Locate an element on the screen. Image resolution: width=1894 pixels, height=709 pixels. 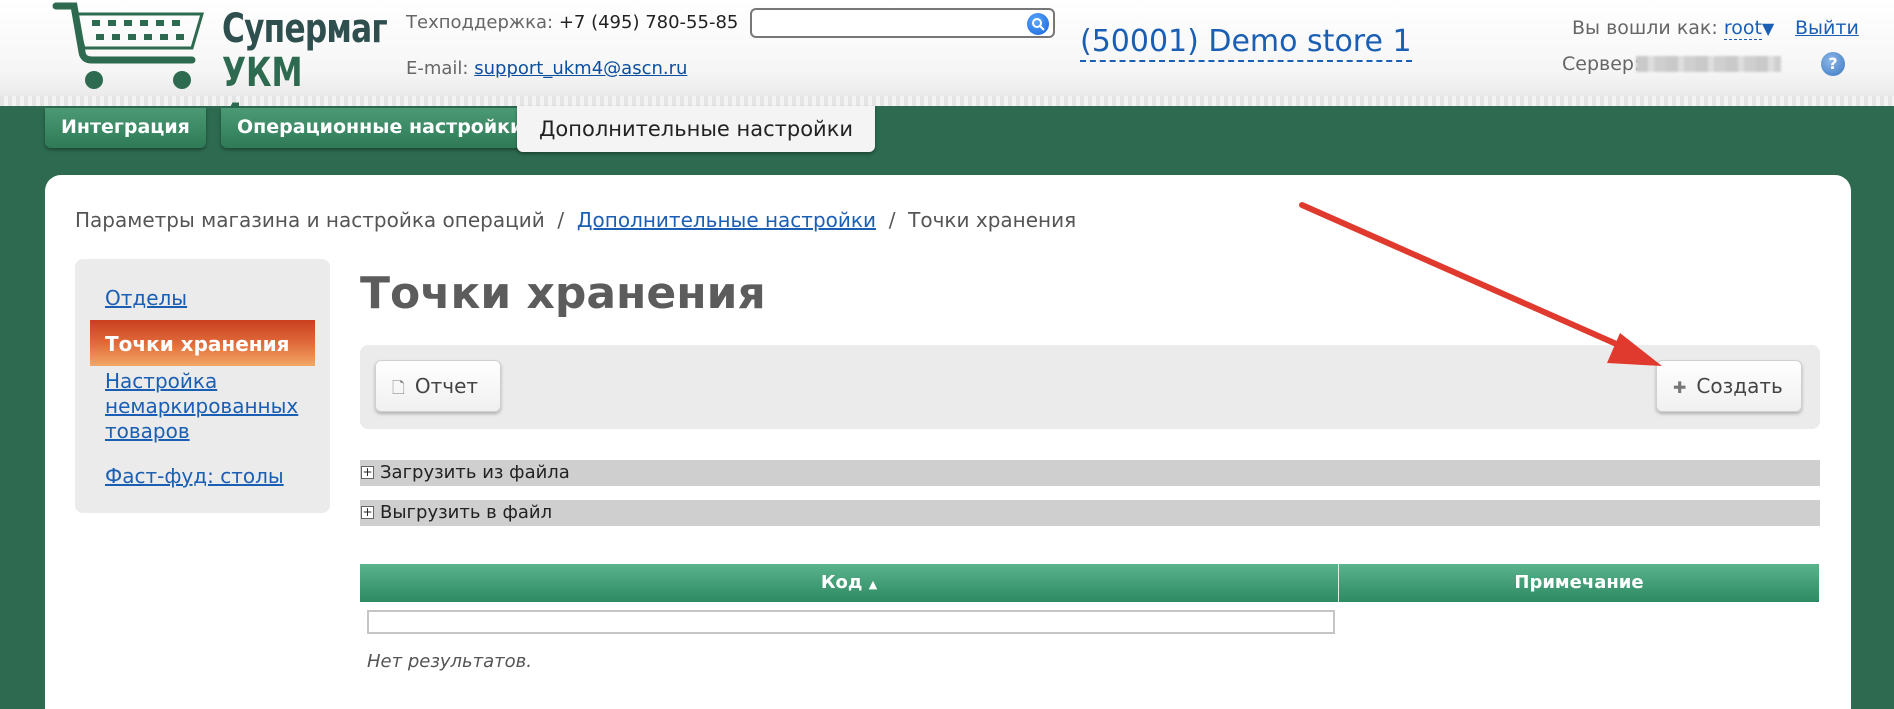
annotation-arrow is located at coordinates (1480, 284).